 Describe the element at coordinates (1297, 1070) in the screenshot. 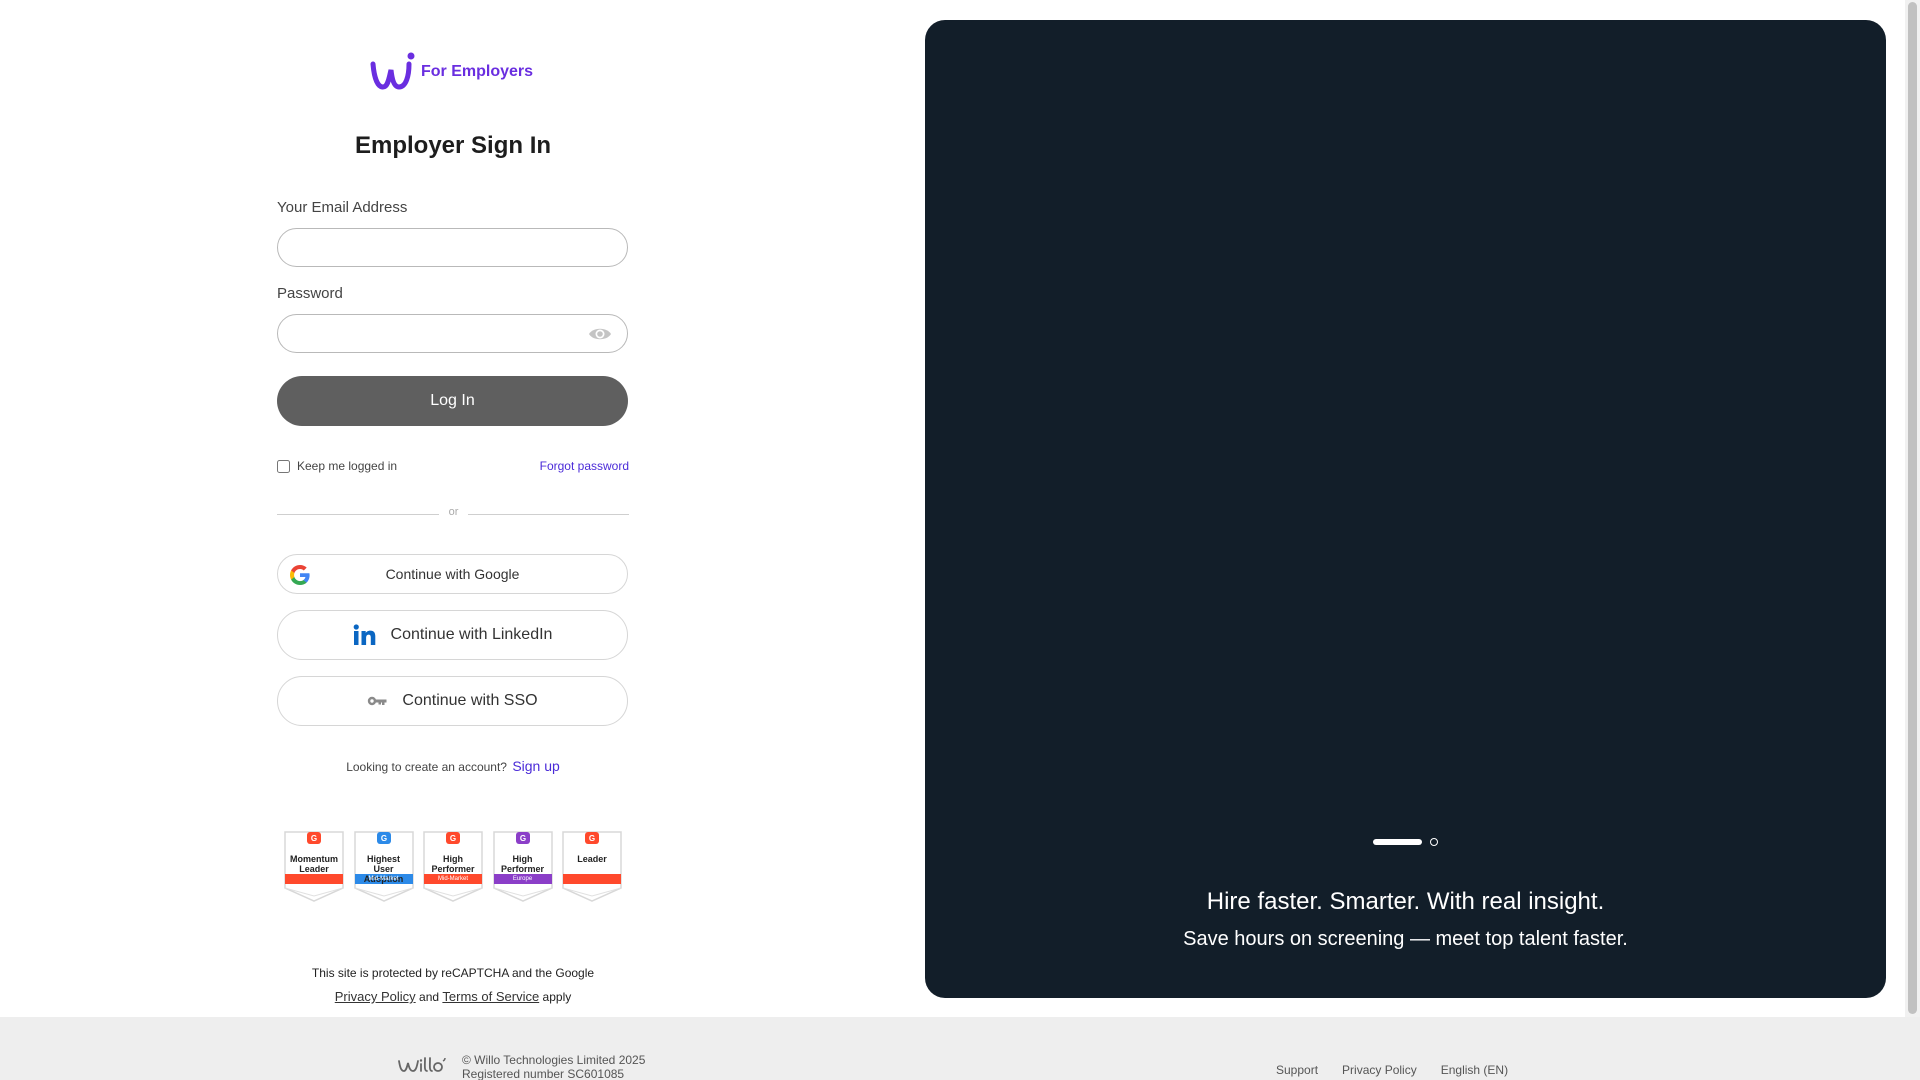

I see `footer-support-link: Support` at that location.